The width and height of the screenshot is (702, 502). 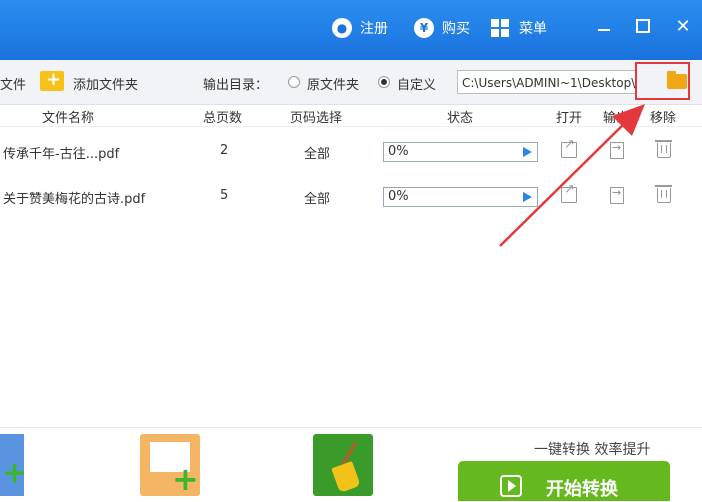 I want to click on header-name: 文件名称, so click(x=68, y=118).